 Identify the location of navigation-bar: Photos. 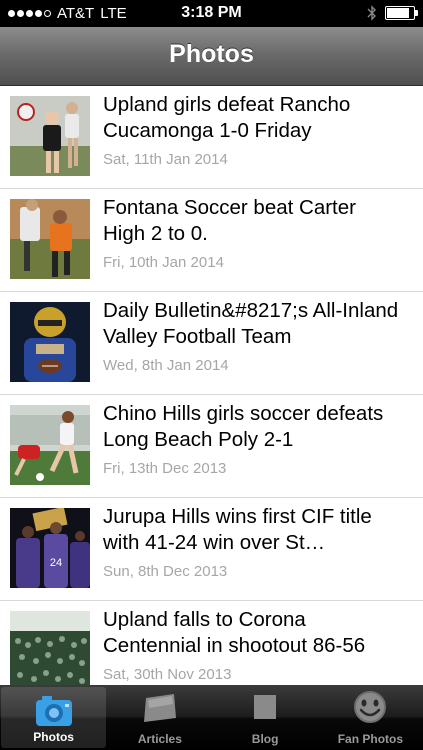
(211, 56).